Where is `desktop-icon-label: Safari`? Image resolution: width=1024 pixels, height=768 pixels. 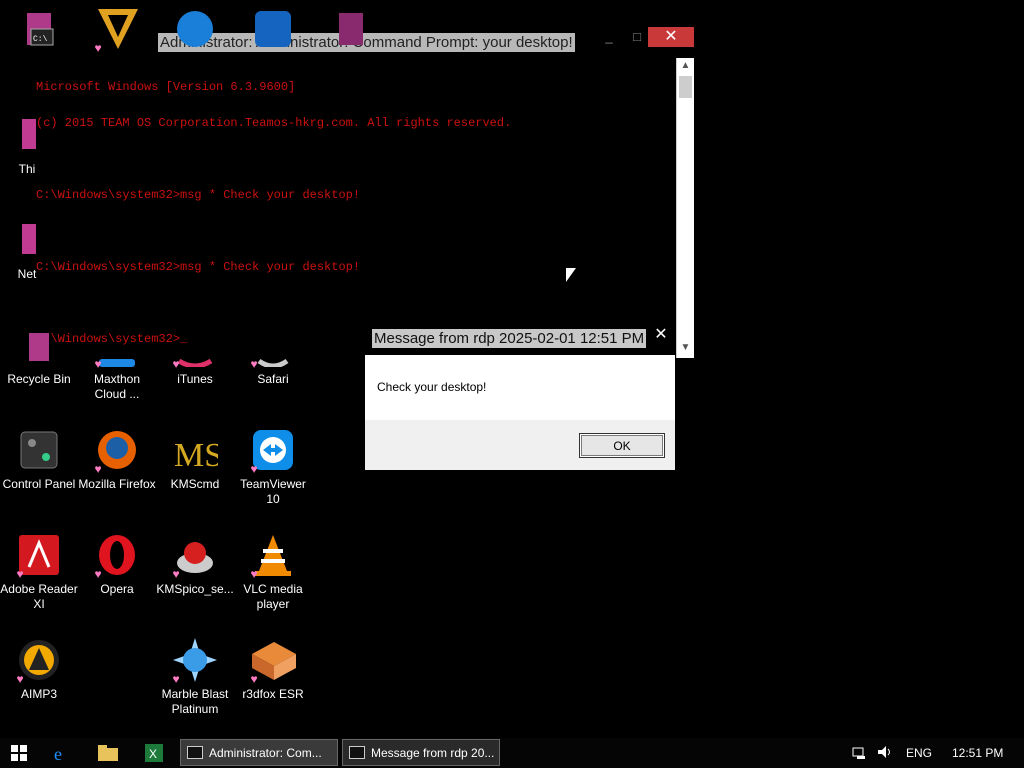
desktop-icon-label: Safari is located at coordinates (273, 379).